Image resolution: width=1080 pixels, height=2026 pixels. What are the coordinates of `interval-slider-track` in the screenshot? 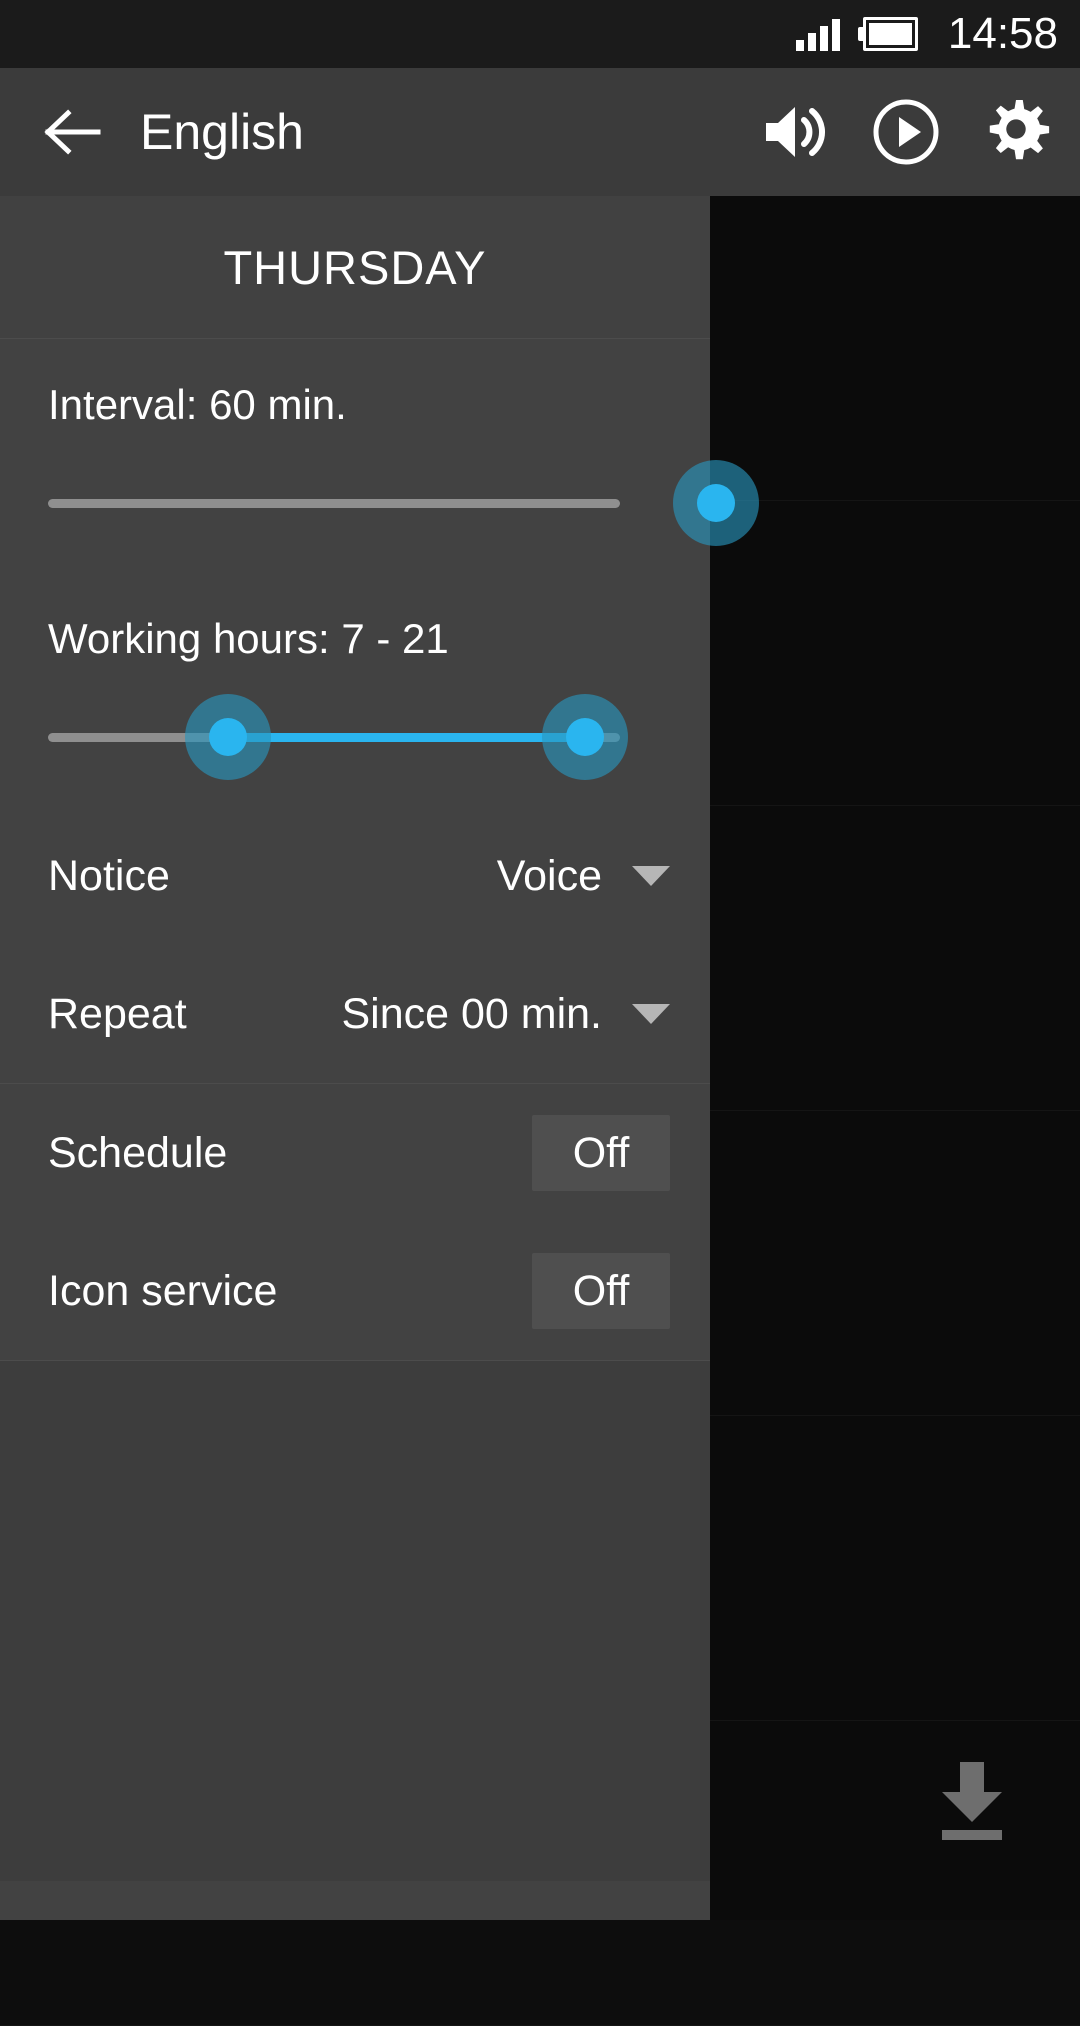 It's located at (334, 503).